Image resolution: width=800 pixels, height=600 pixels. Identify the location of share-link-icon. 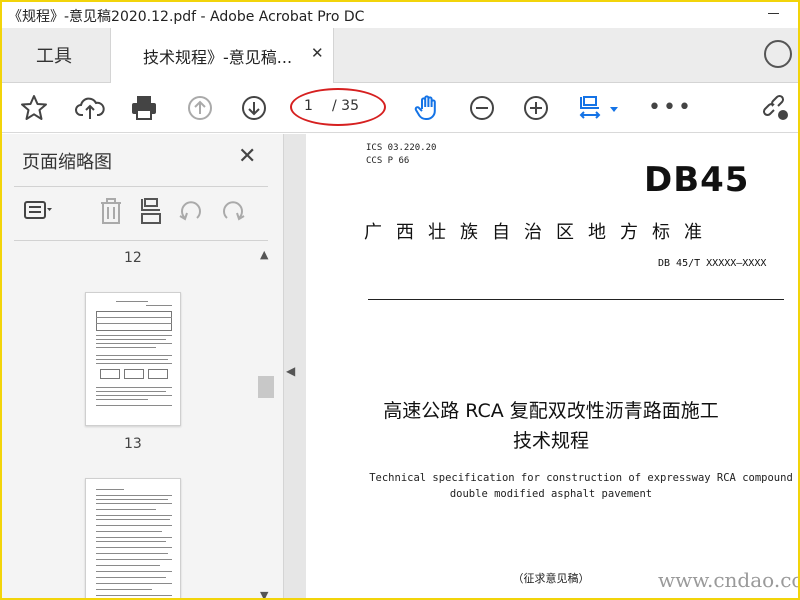
(776, 108).